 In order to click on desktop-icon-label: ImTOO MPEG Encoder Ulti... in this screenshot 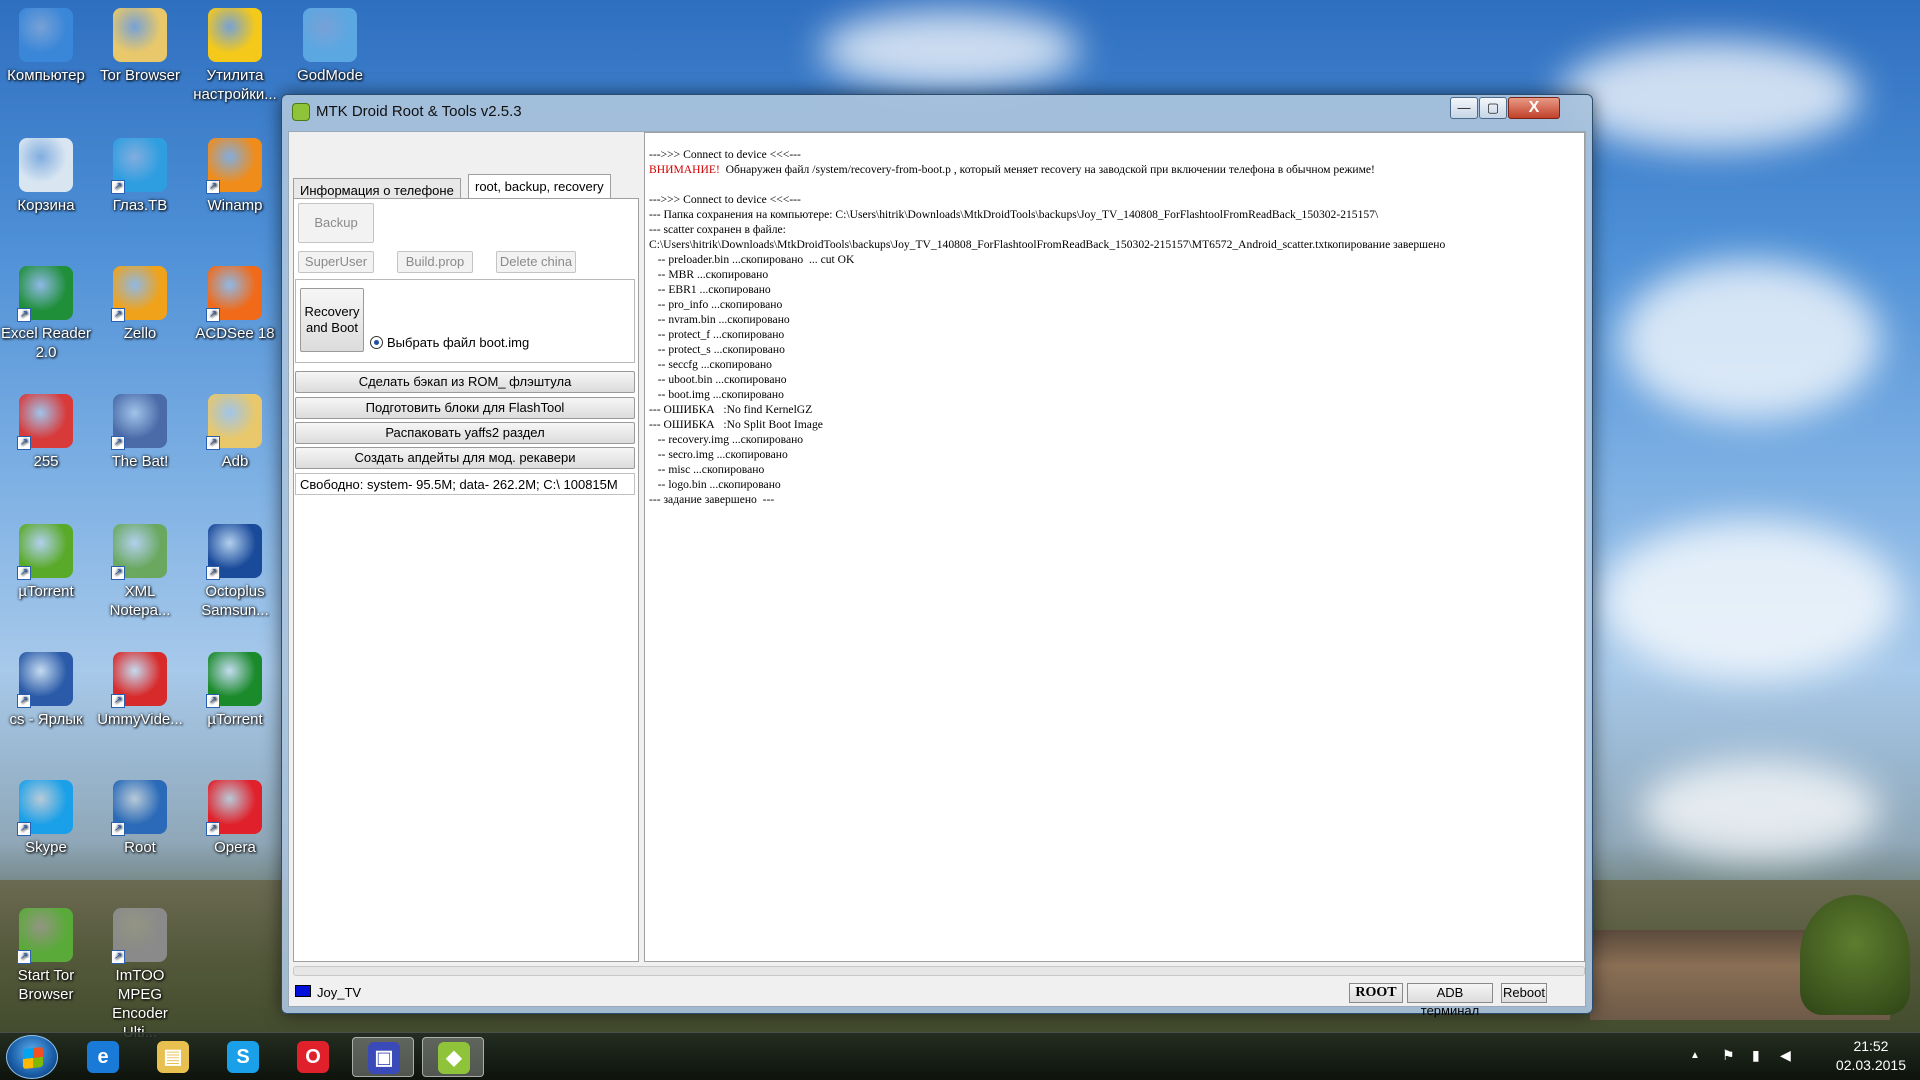, I will do `click(140, 1004)`.